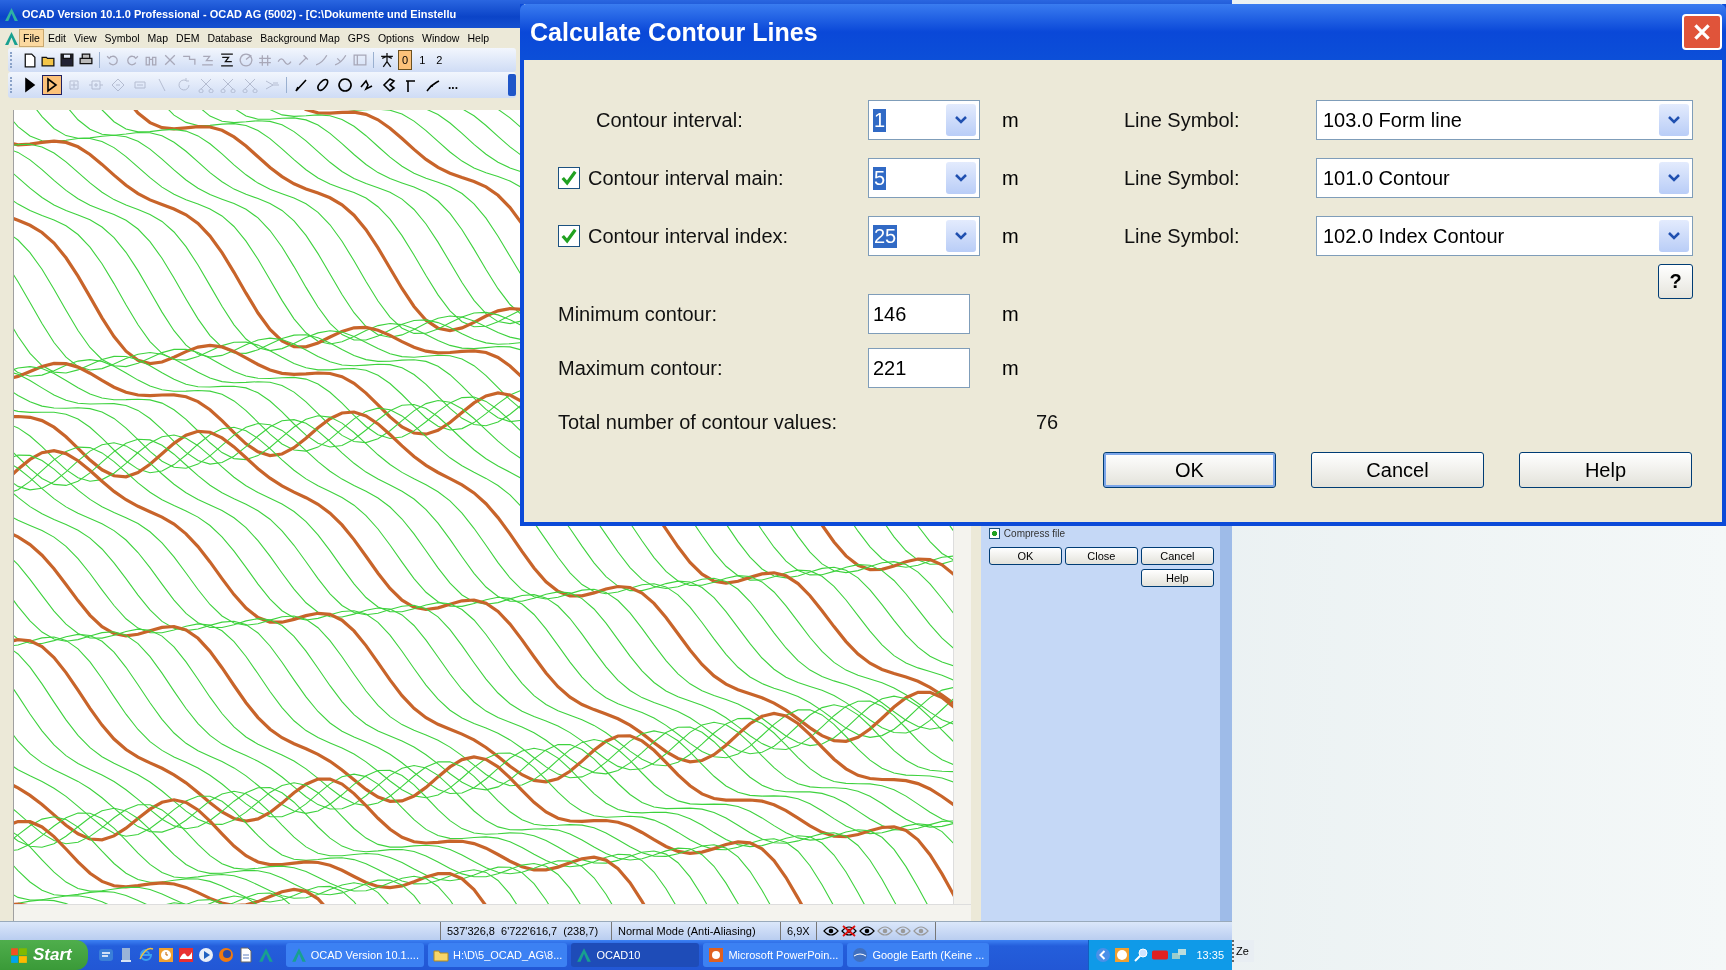 This screenshot has width=1726, height=970. What do you see at coordinates (85, 38) in the screenshot?
I see `menu-item: View` at bounding box center [85, 38].